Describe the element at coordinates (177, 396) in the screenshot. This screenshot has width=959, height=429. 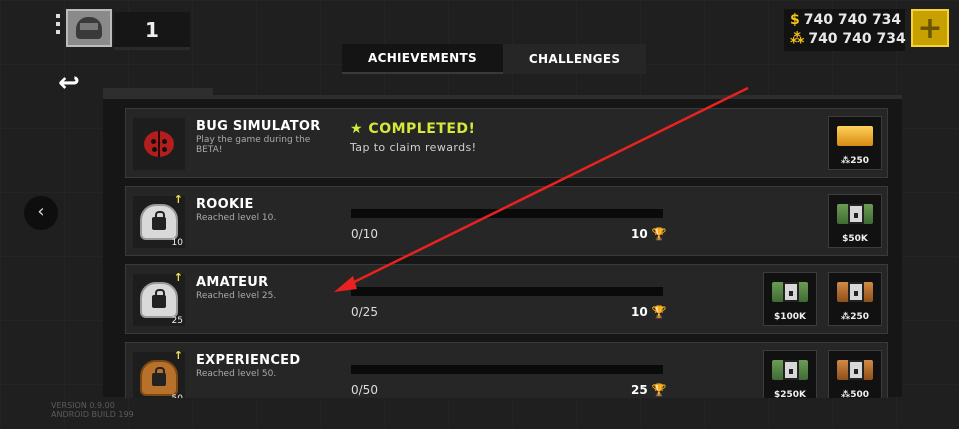
I see `level-badge: 50` at that location.